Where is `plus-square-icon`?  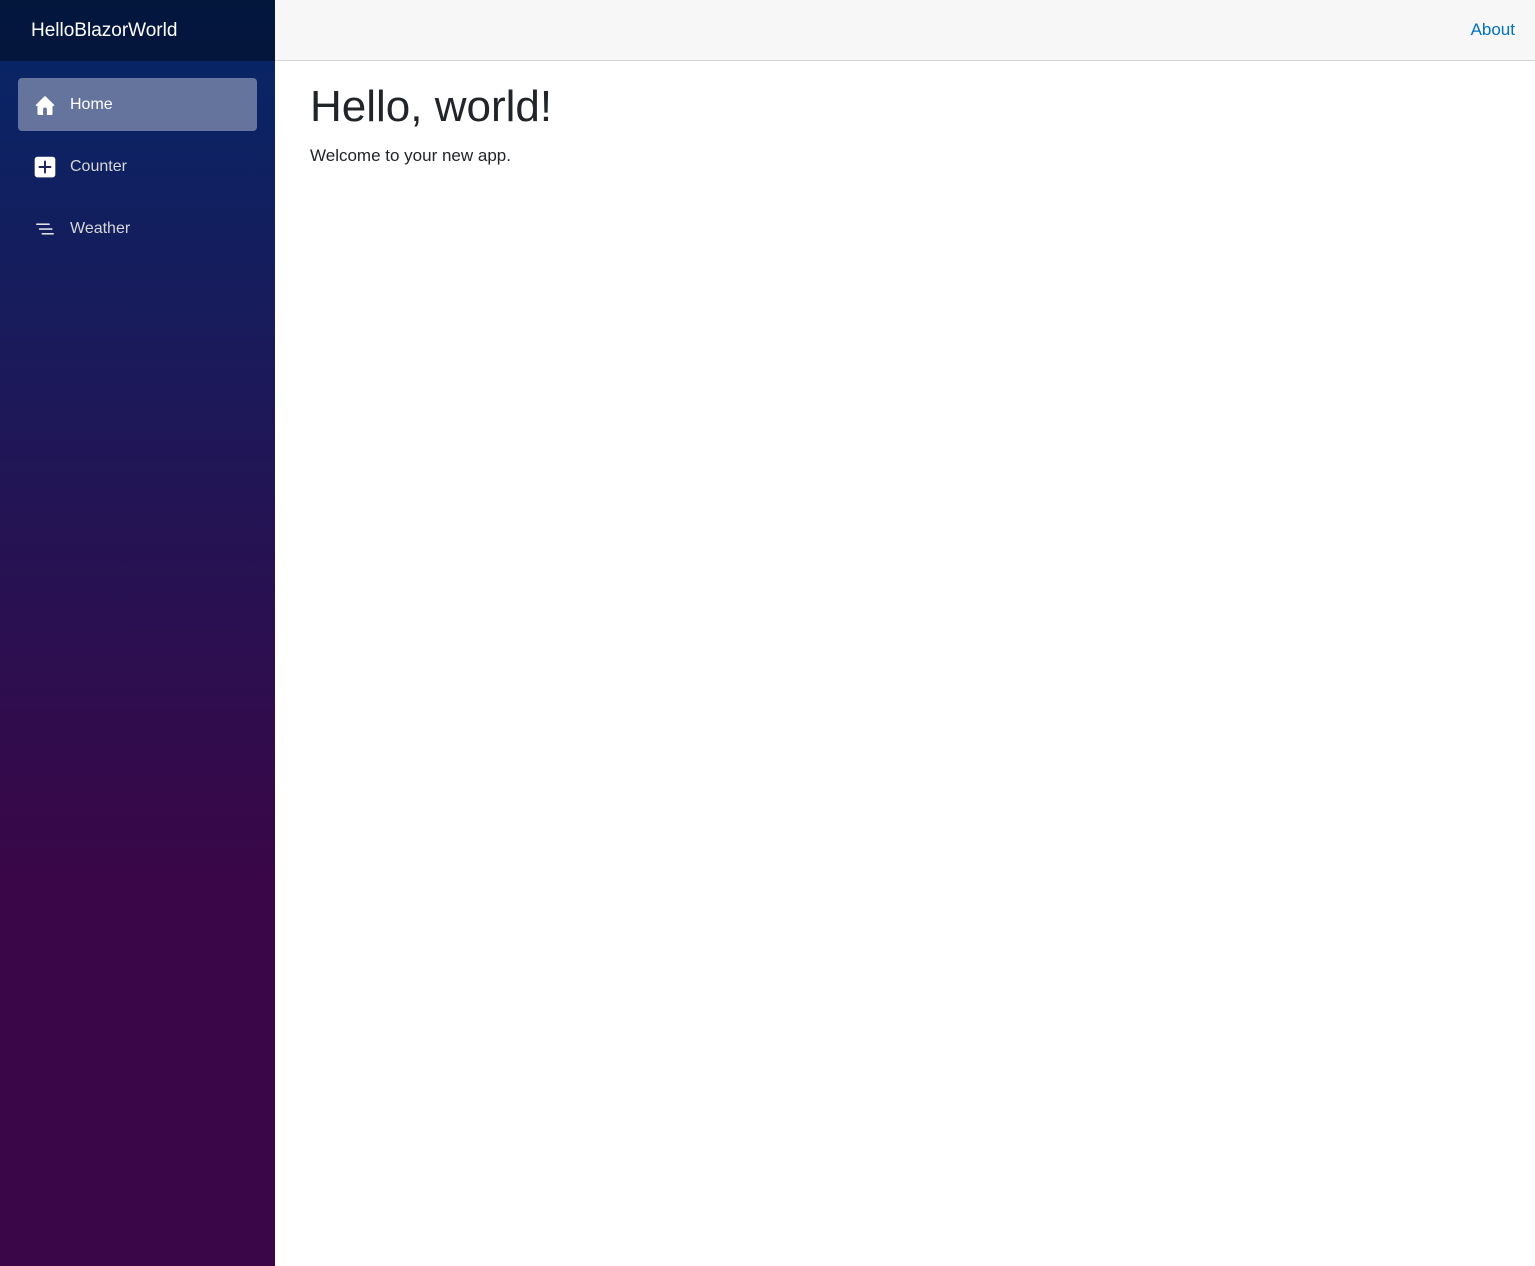
plus-square-icon is located at coordinates (45, 167).